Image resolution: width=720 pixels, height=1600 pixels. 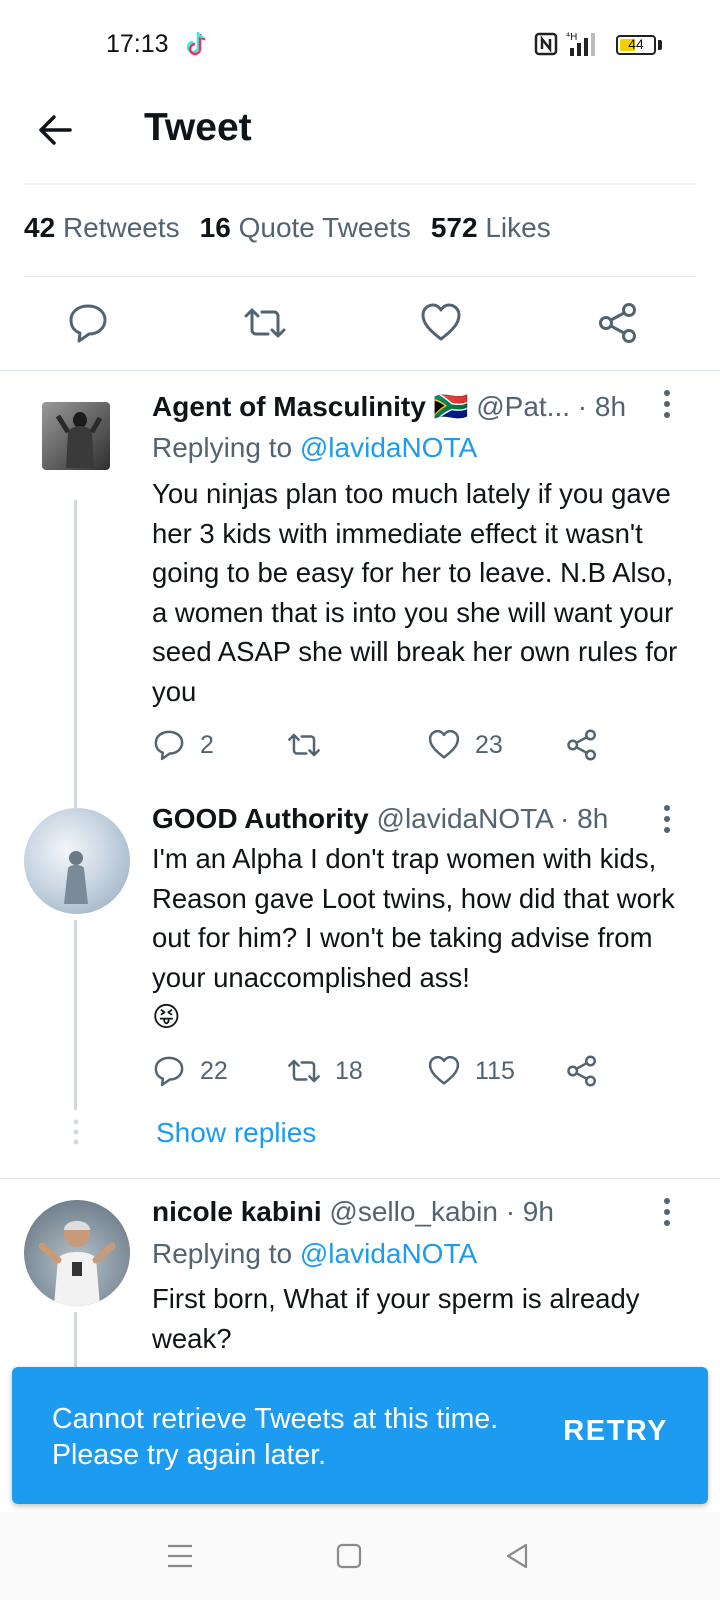 I want to click on page-title: Tweet, so click(x=198, y=127).